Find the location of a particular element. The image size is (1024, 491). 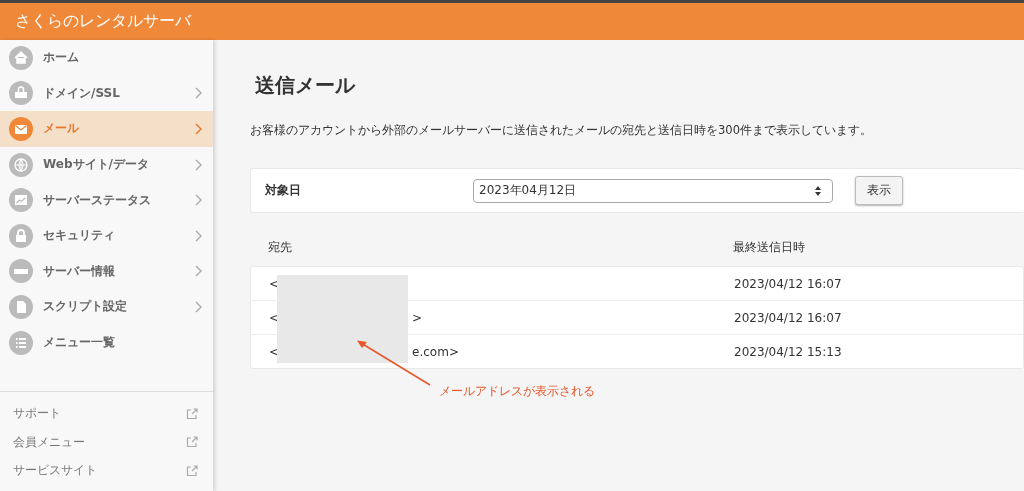

server-icon is located at coordinates (21, 271).